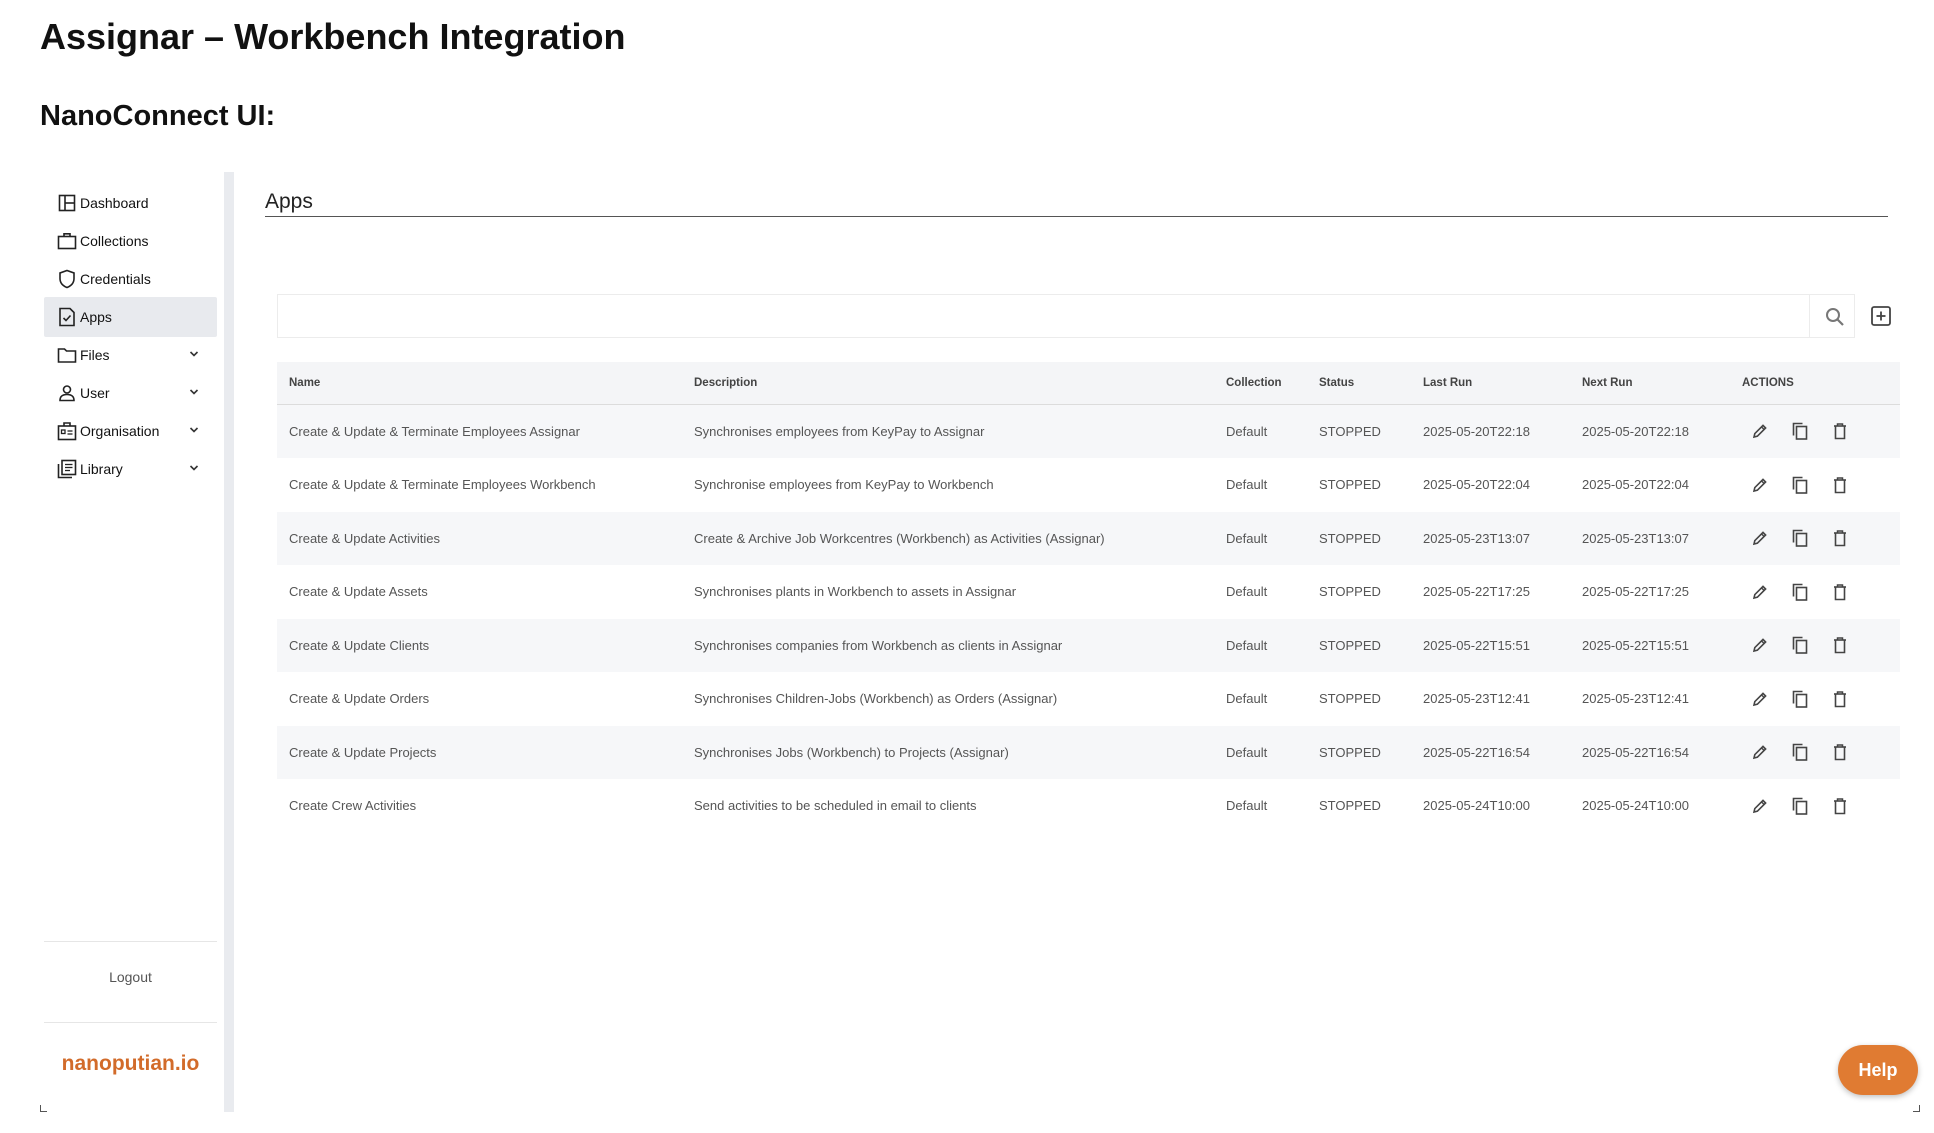  What do you see at coordinates (130, 203) in the screenshot?
I see `sidebar-item-dashboard: Dashboard` at bounding box center [130, 203].